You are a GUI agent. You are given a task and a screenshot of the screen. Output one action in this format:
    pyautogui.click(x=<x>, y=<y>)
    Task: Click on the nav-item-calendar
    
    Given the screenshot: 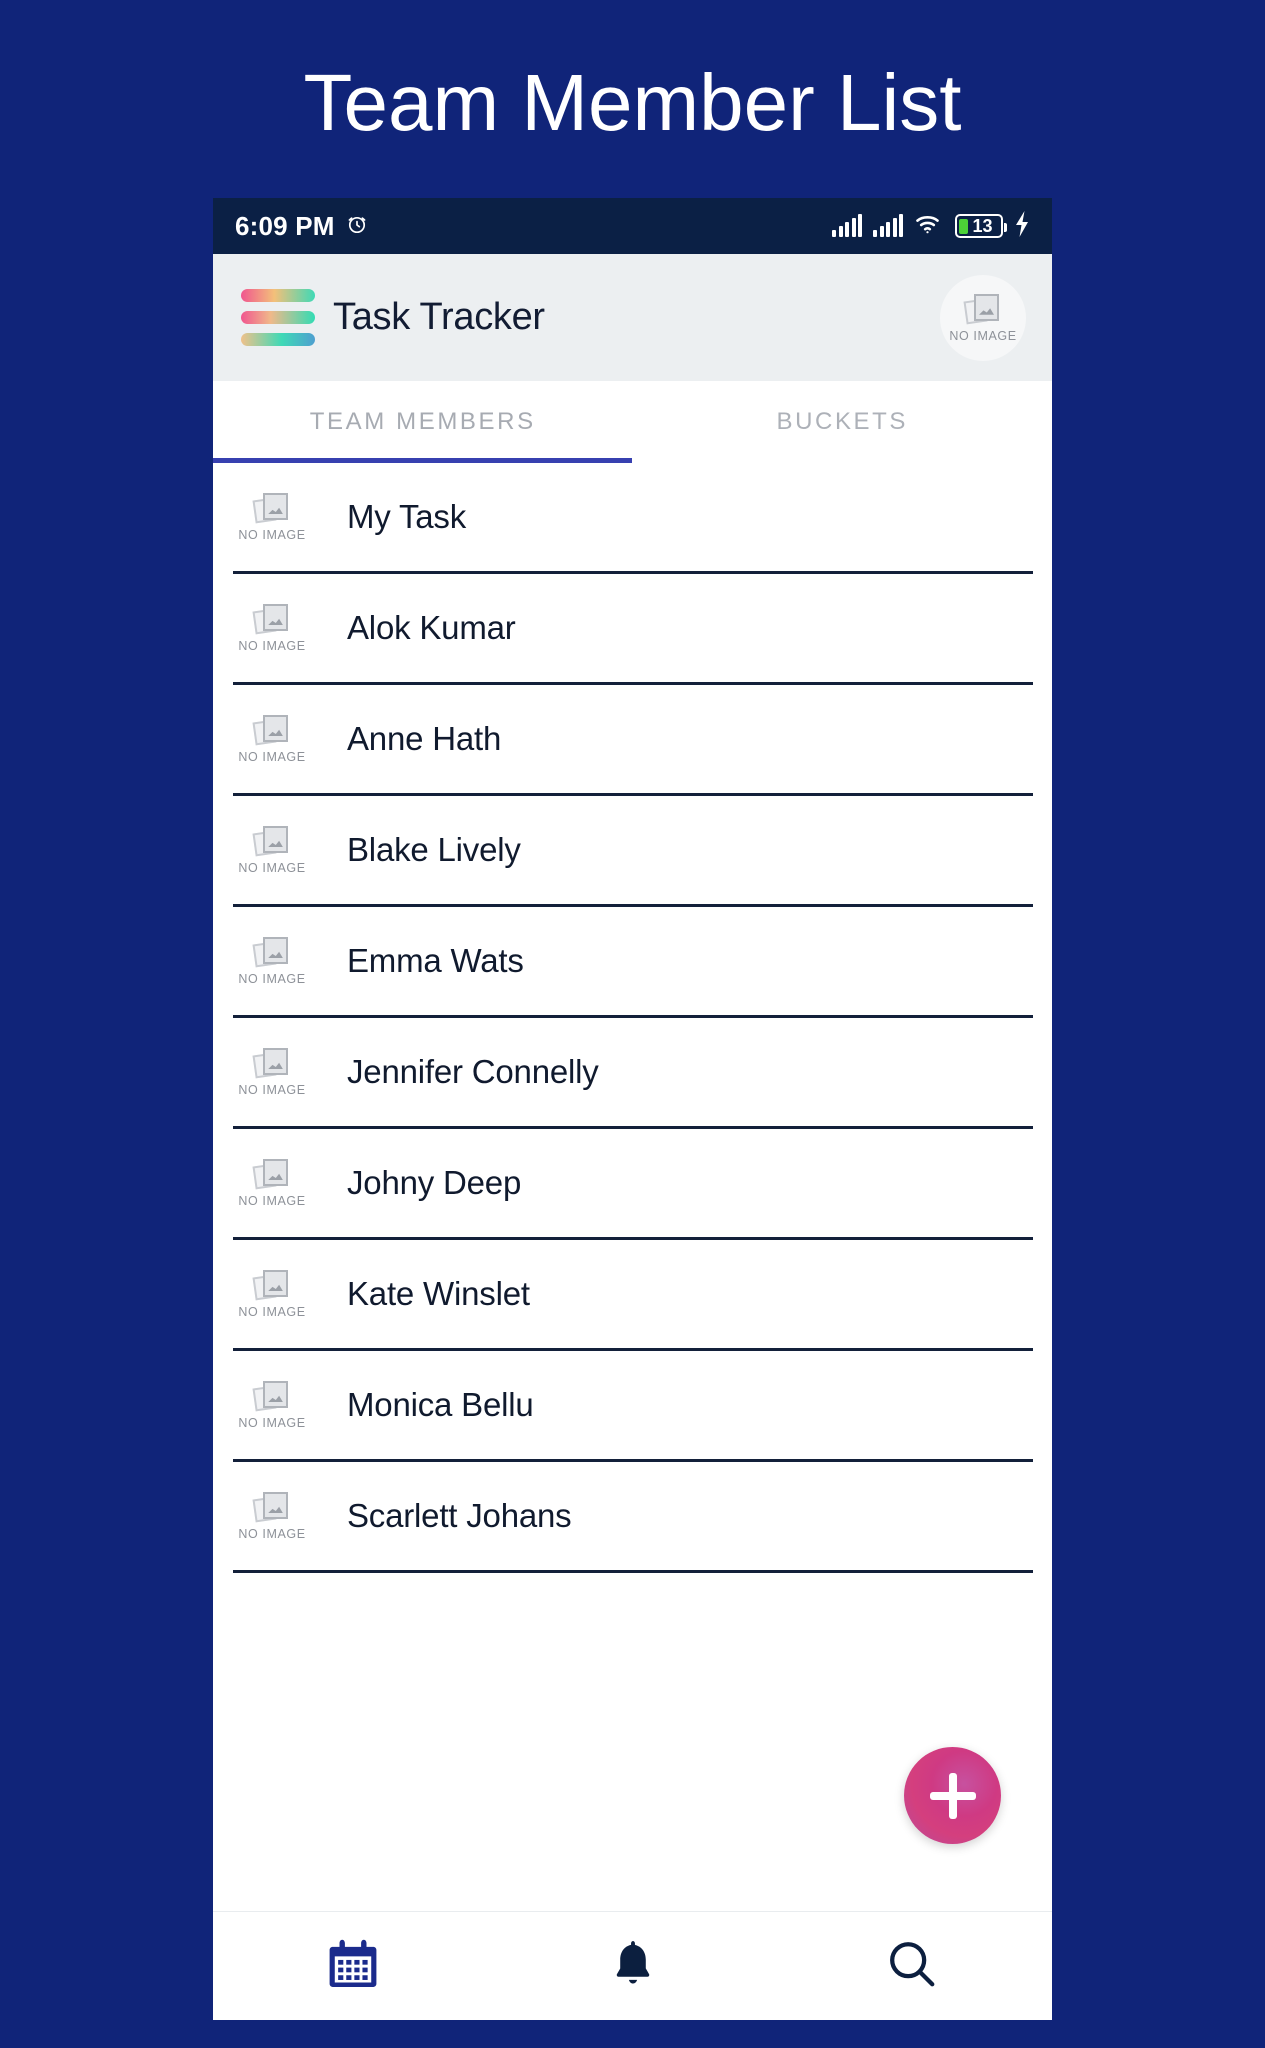 What is the action you would take?
    pyautogui.click(x=353, y=1966)
    